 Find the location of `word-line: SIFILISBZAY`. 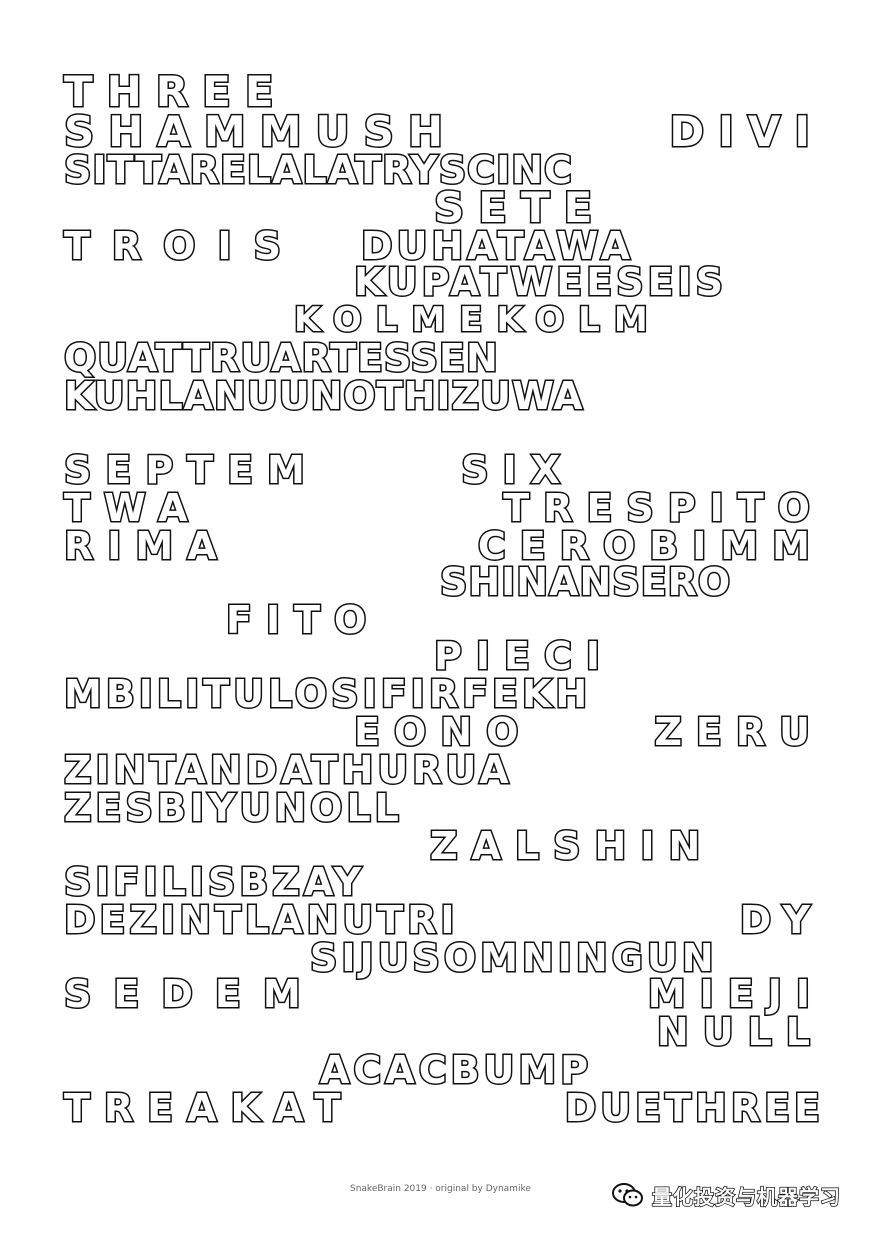

word-line: SIFILISBZAY is located at coordinates (253, 882).